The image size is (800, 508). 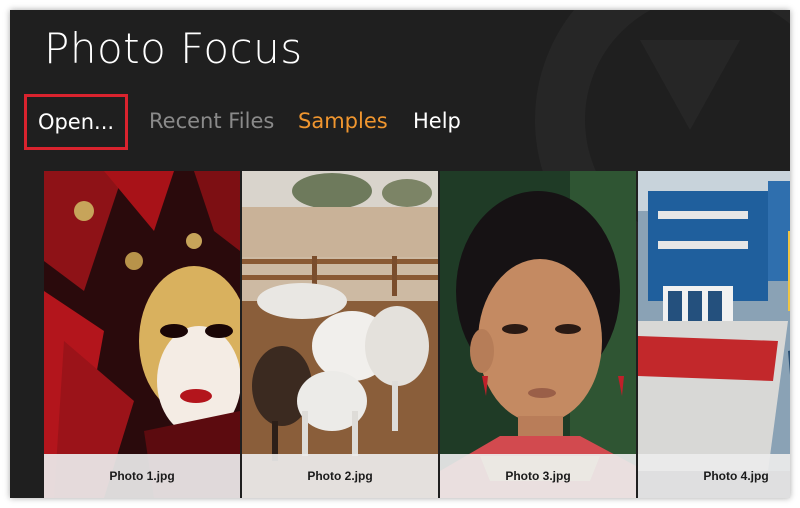 I want to click on photo-caption: Photo 1.jpg, so click(x=142, y=476).